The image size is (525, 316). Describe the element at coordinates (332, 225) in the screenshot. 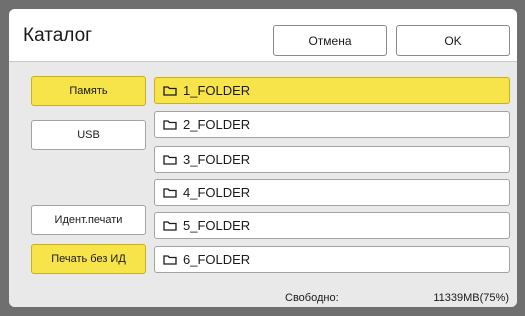

I see `folder-item-5: 5_FOLDER` at that location.